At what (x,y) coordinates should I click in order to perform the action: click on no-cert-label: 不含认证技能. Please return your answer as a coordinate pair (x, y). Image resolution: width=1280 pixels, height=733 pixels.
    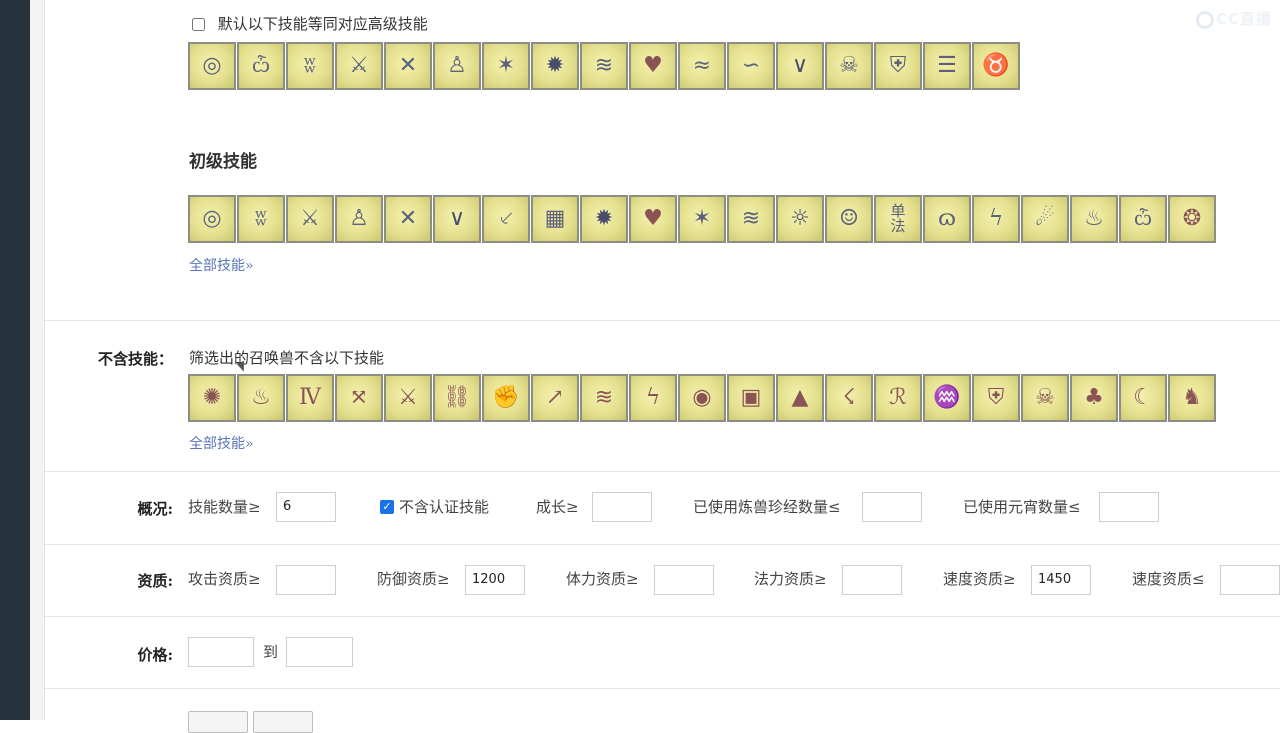
    Looking at the image, I should click on (444, 507).